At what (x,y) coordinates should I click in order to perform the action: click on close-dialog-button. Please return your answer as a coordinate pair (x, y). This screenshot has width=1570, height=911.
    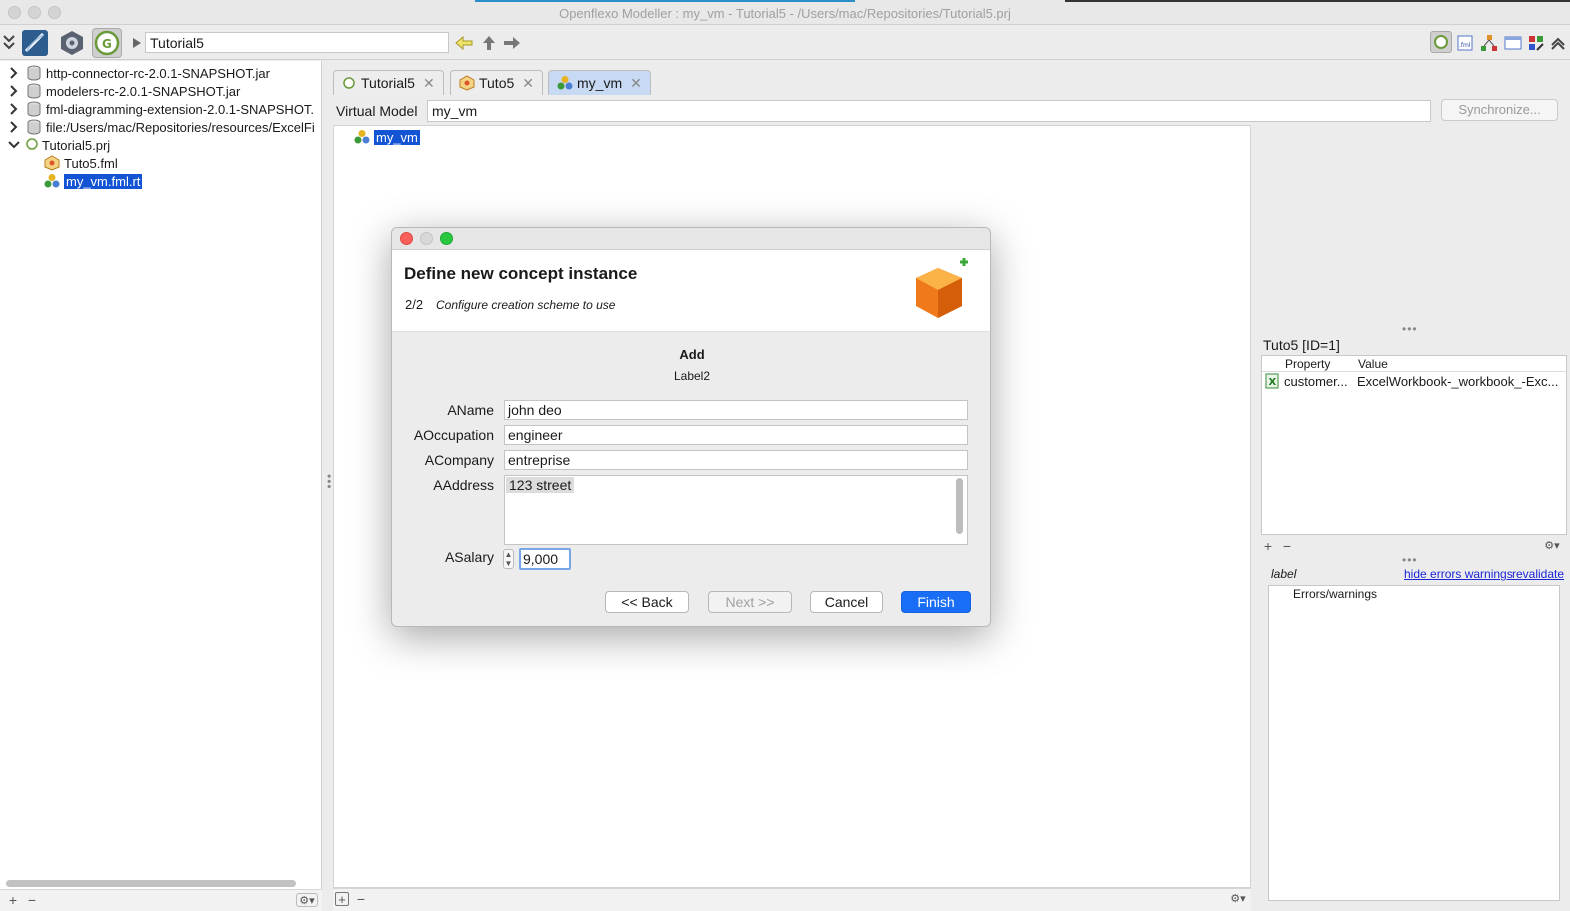
    Looking at the image, I should click on (406, 238).